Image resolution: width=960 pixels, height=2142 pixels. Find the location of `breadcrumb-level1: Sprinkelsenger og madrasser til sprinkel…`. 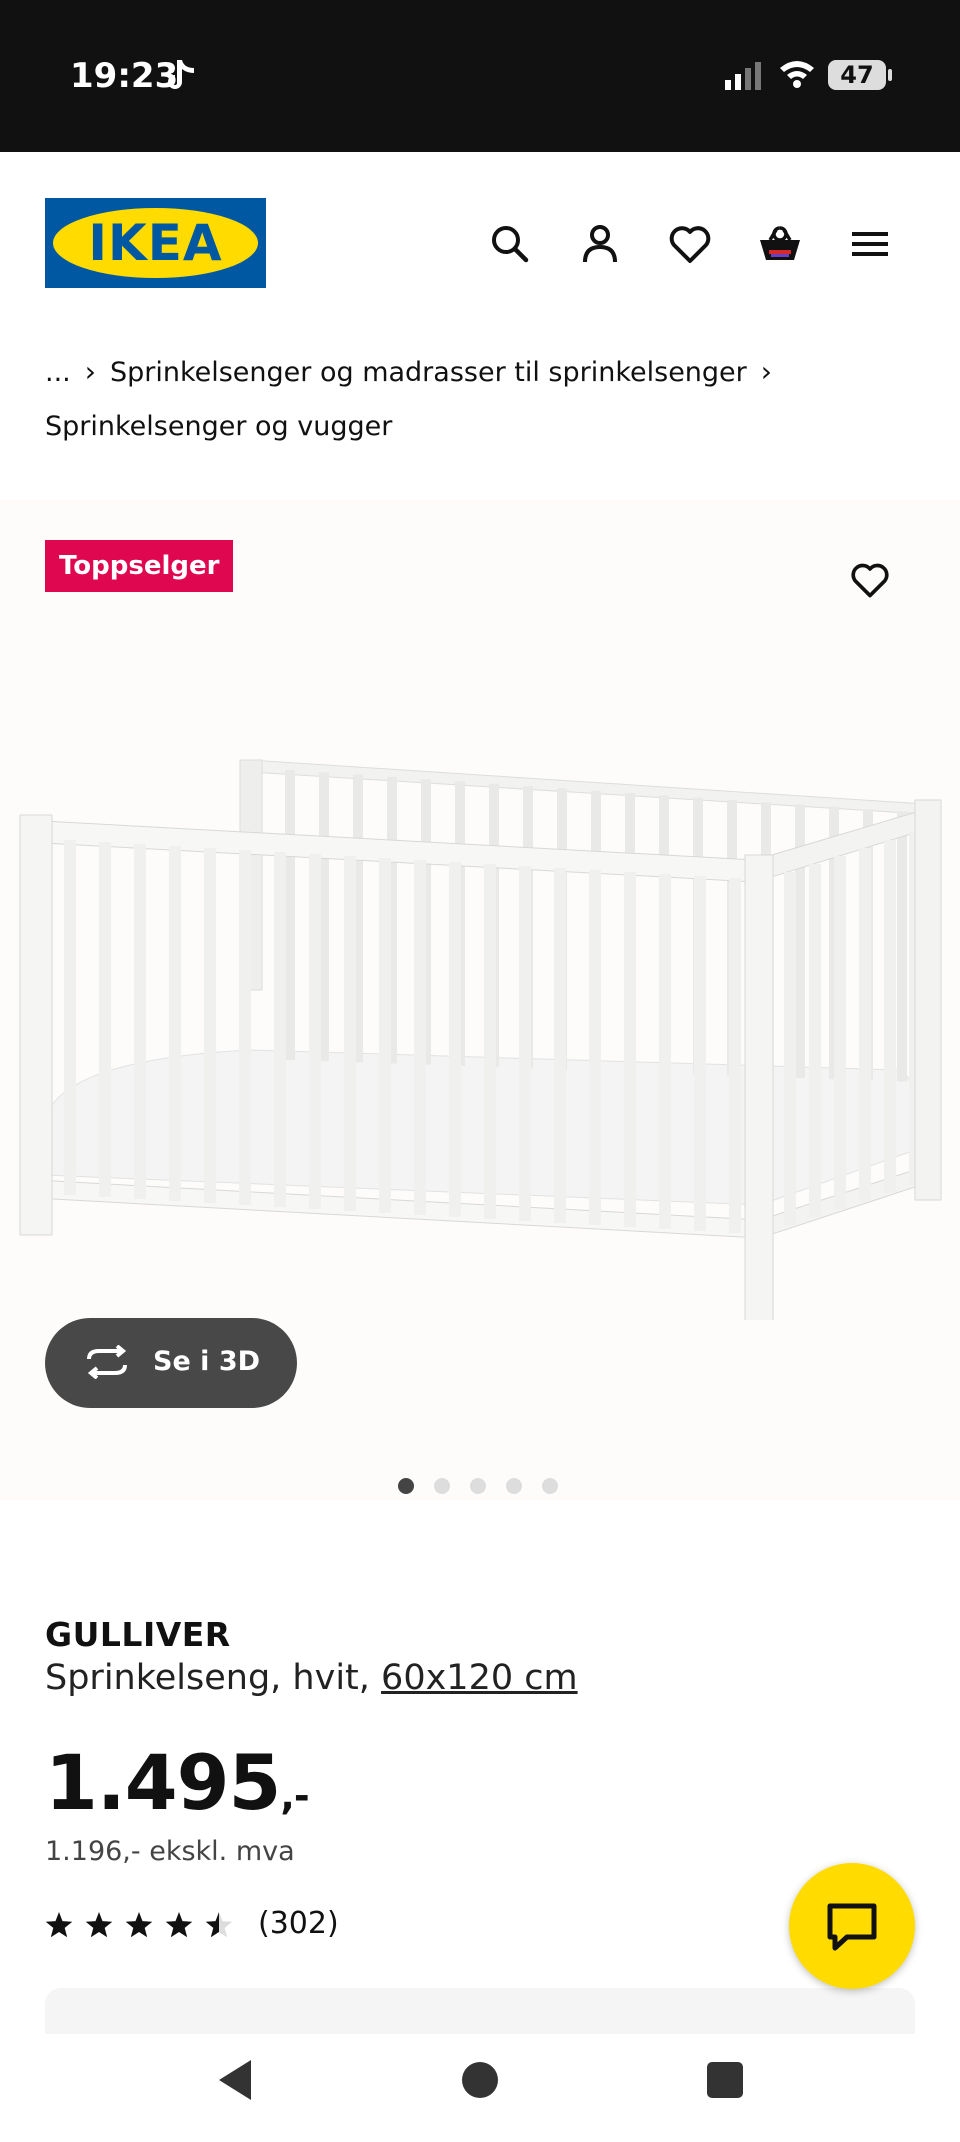

breadcrumb-level1: Sprinkelsenger og madrasser til sprinkel… is located at coordinates (428, 372).